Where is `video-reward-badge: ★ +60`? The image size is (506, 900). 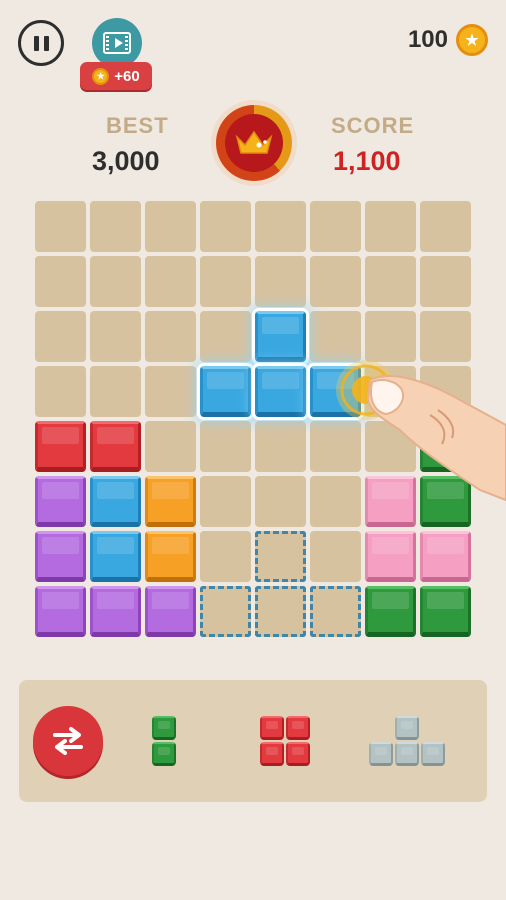
video-reward-badge: ★ +60 is located at coordinates (116, 76).